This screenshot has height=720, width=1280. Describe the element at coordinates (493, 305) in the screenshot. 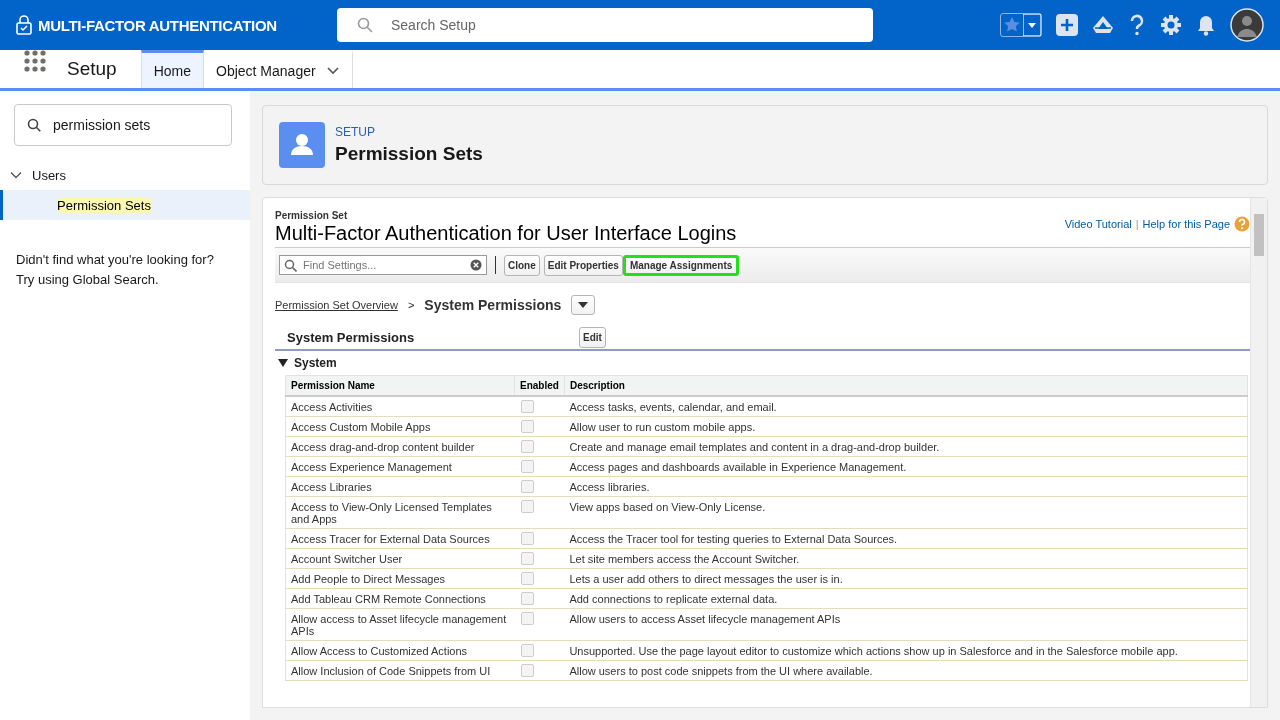

I see `breadcrumb-current: System Permissions` at that location.